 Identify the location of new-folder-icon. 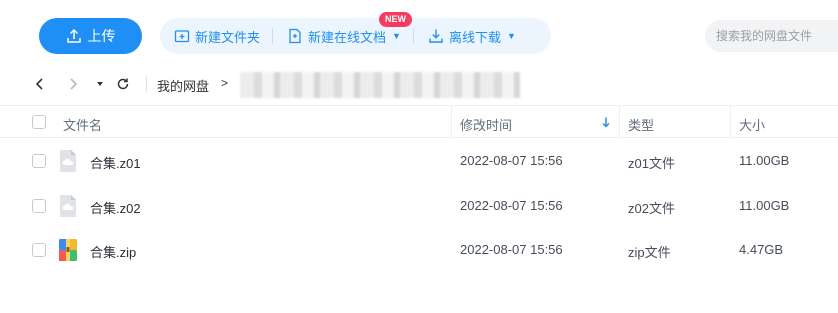
(182, 36).